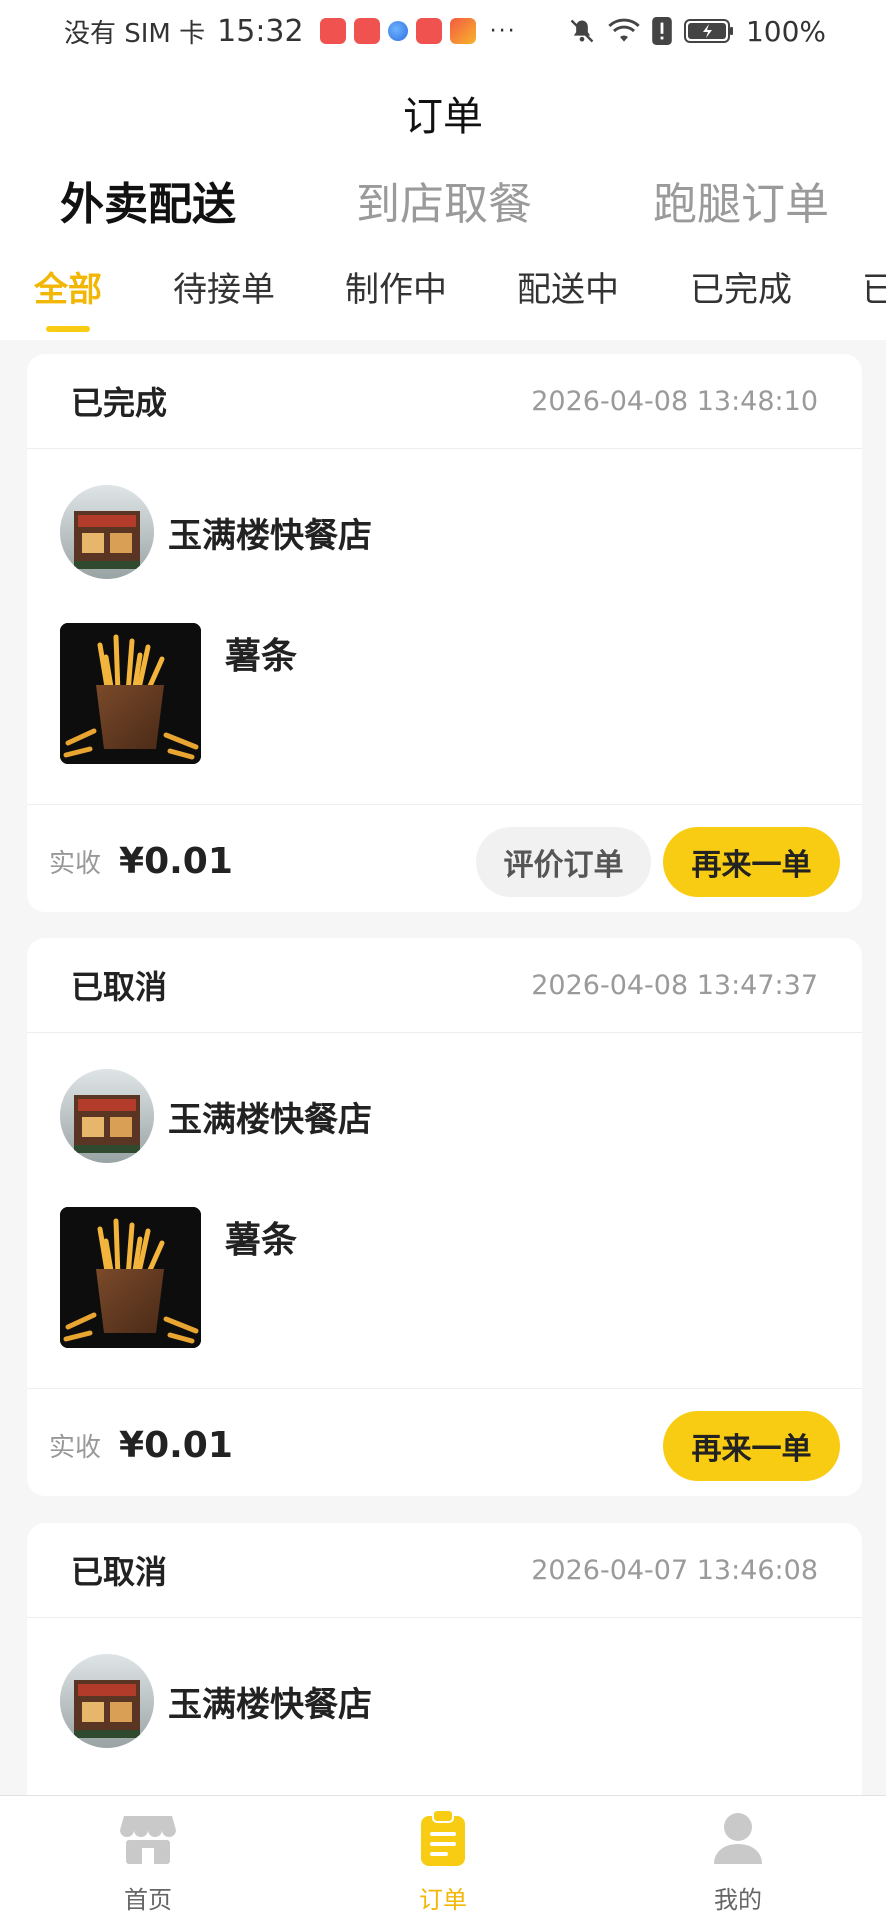 The width and height of the screenshot is (886, 1920). Describe the element at coordinates (708, 31) in the screenshot. I see `battery-charging-icon` at that location.